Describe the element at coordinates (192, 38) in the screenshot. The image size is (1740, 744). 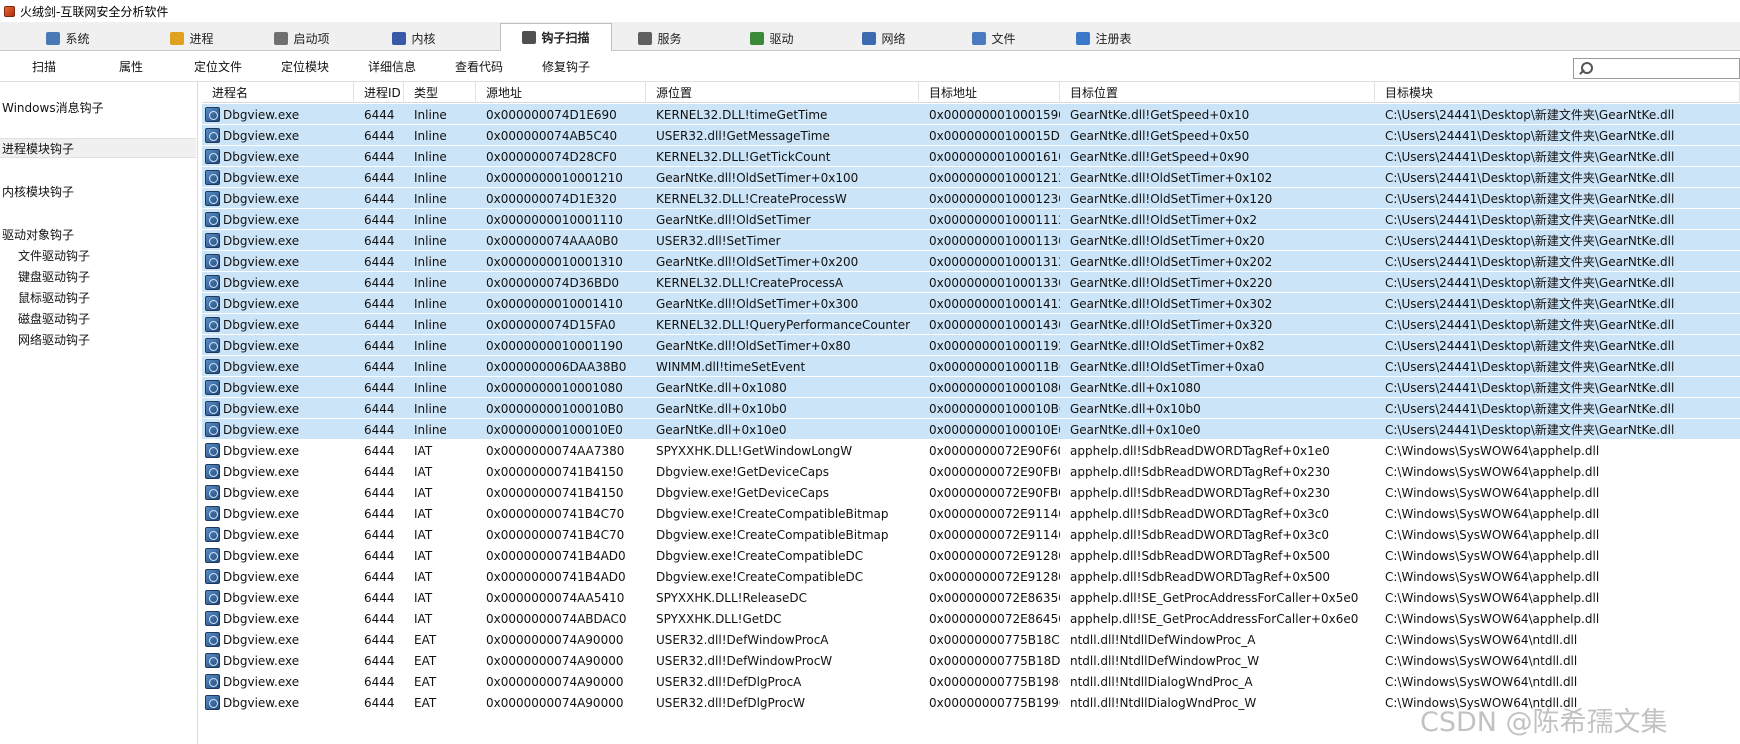
I see `tab-windows-flag: 进程` at that location.